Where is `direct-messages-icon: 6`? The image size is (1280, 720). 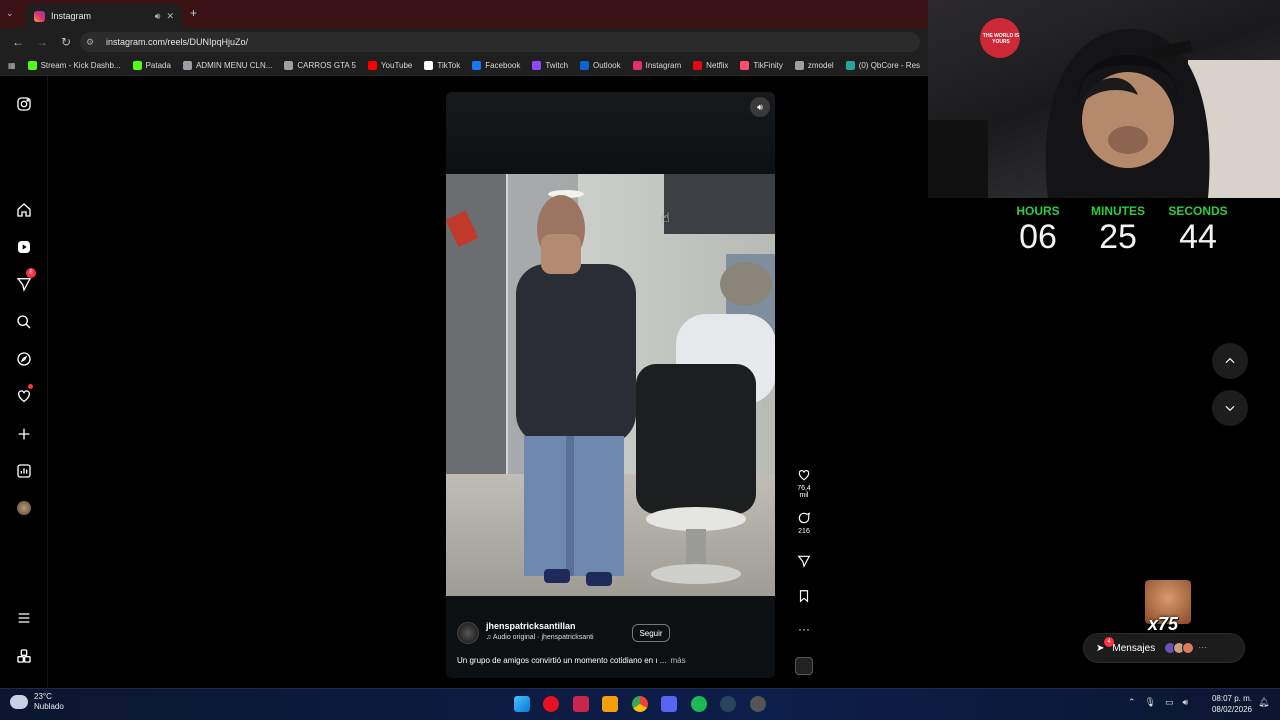 direct-messages-icon: 6 is located at coordinates (25, 281).